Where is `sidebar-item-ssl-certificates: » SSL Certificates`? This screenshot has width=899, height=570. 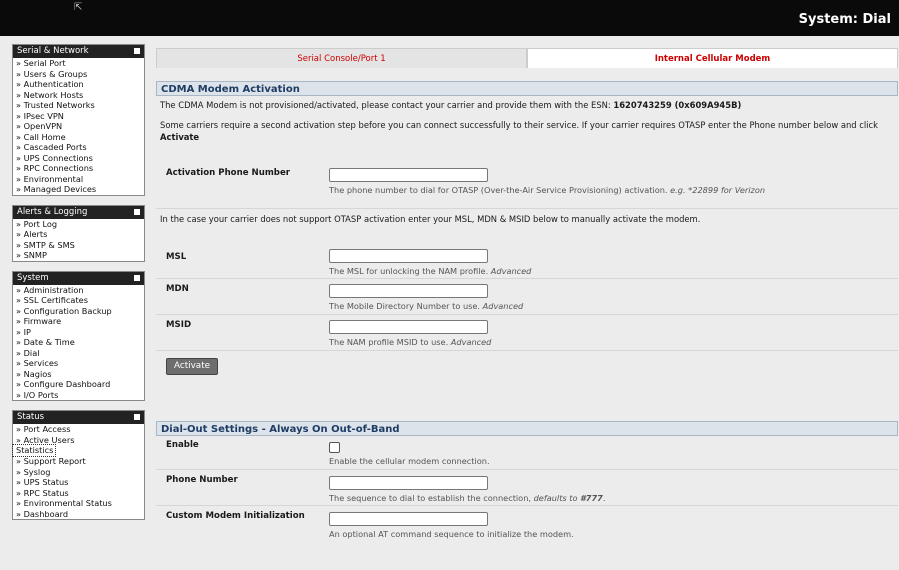
sidebar-item-ssl-certificates: » SSL Certificates is located at coordinates (78, 300).